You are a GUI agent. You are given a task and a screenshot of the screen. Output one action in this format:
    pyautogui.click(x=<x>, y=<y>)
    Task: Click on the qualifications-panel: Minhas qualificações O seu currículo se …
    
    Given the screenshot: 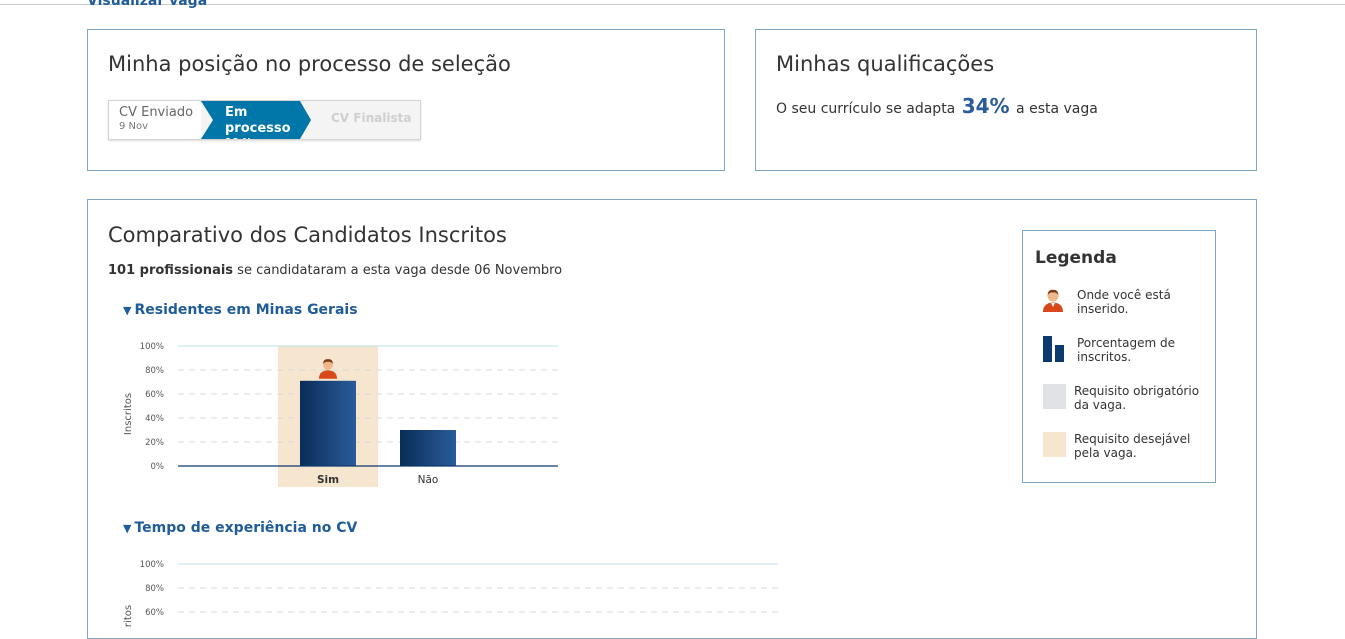 What is the action you would take?
    pyautogui.click(x=1006, y=100)
    